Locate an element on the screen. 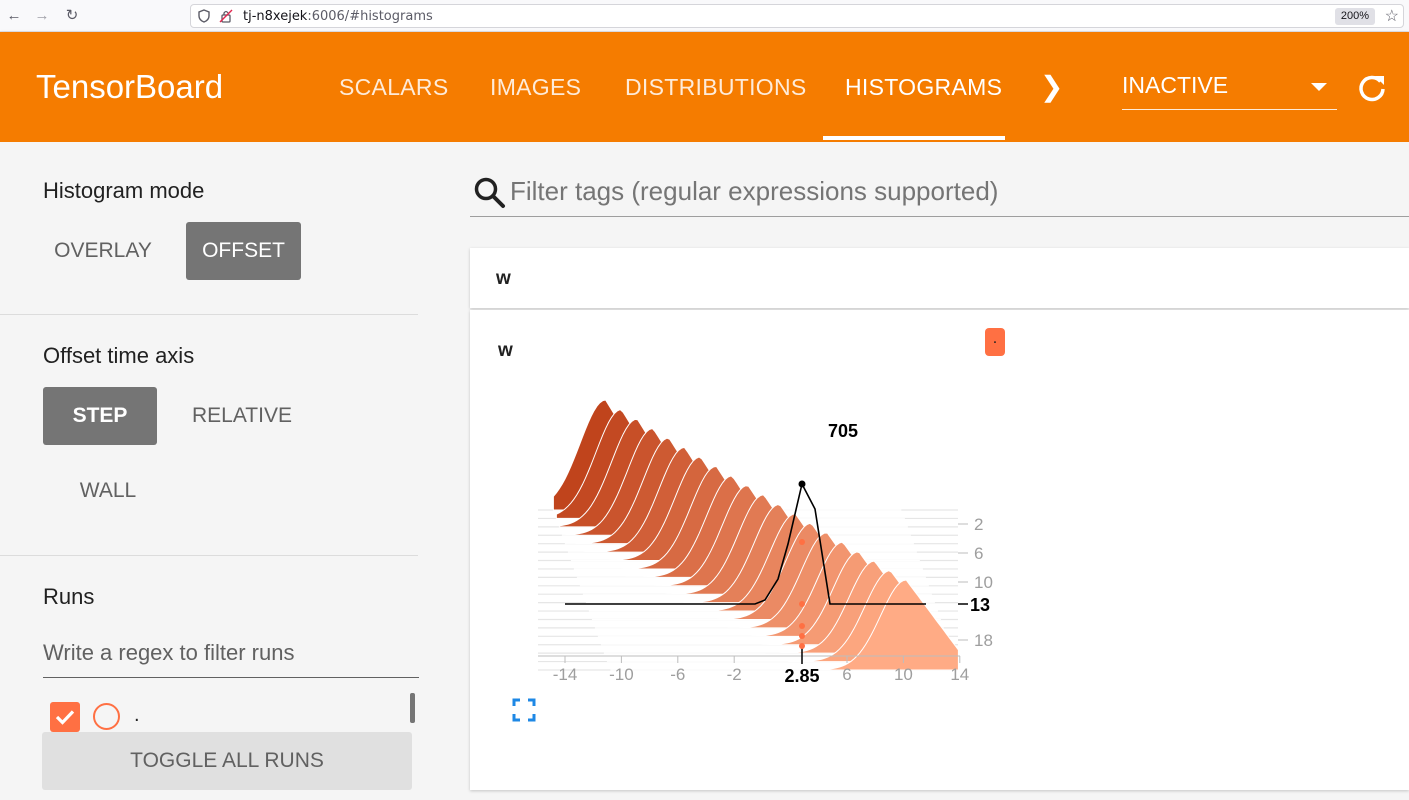 This screenshot has height=800, width=1409. run-filter-field is located at coordinates (231, 658).